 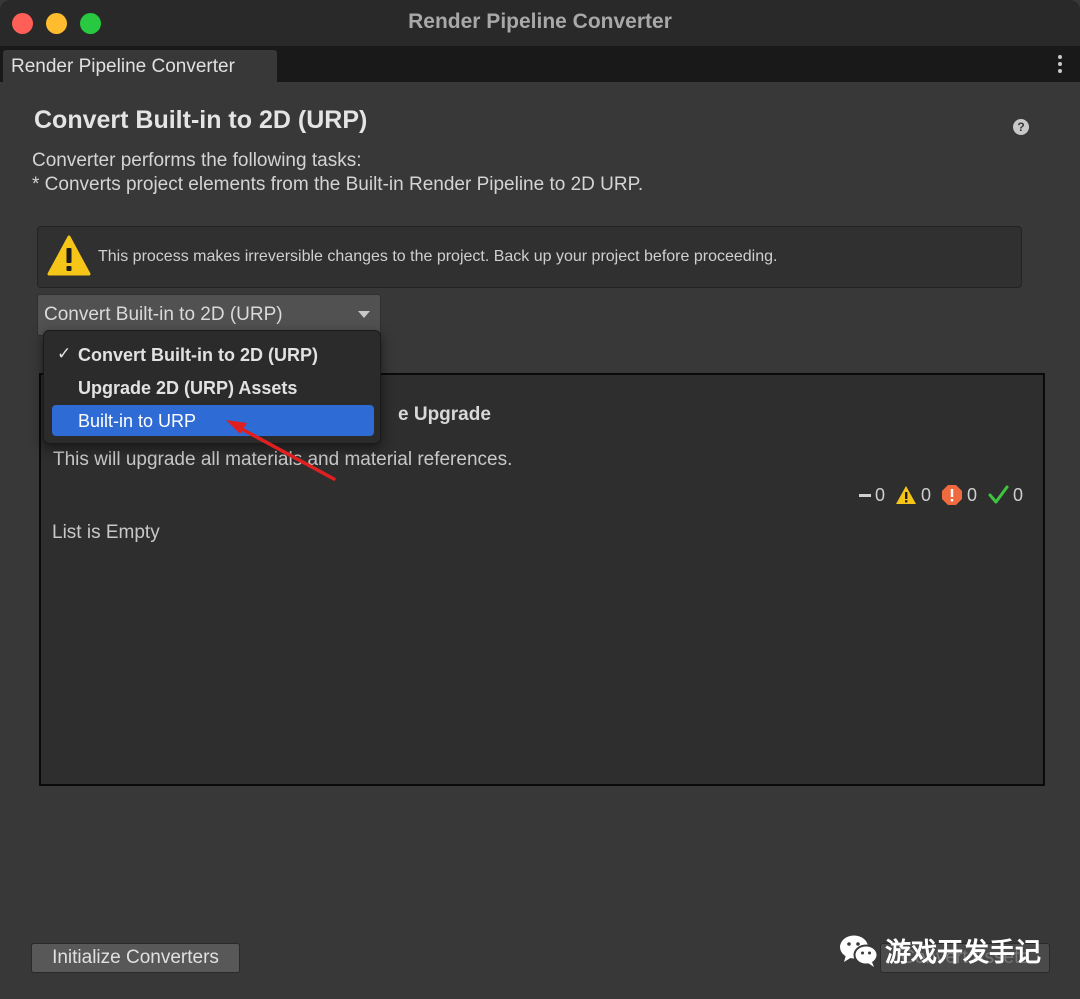 What do you see at coordinates (971, 494) in the screenshot?
I see `error-count: 0` at bounding box center [971, 494].